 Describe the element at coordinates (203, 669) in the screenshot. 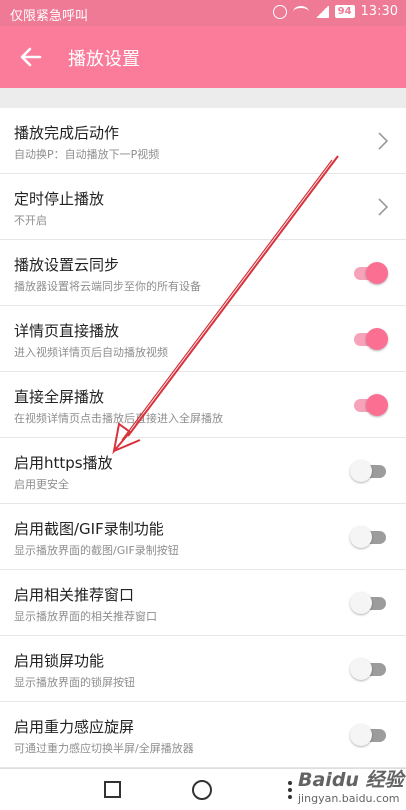

I see `setting-row: 启用锁屏功能显示播放界面的锁屏按钮` at that location.